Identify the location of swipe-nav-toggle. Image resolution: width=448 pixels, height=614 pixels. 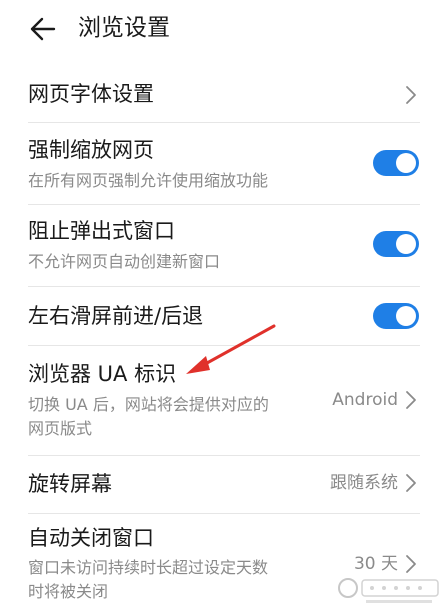
(396, 316).